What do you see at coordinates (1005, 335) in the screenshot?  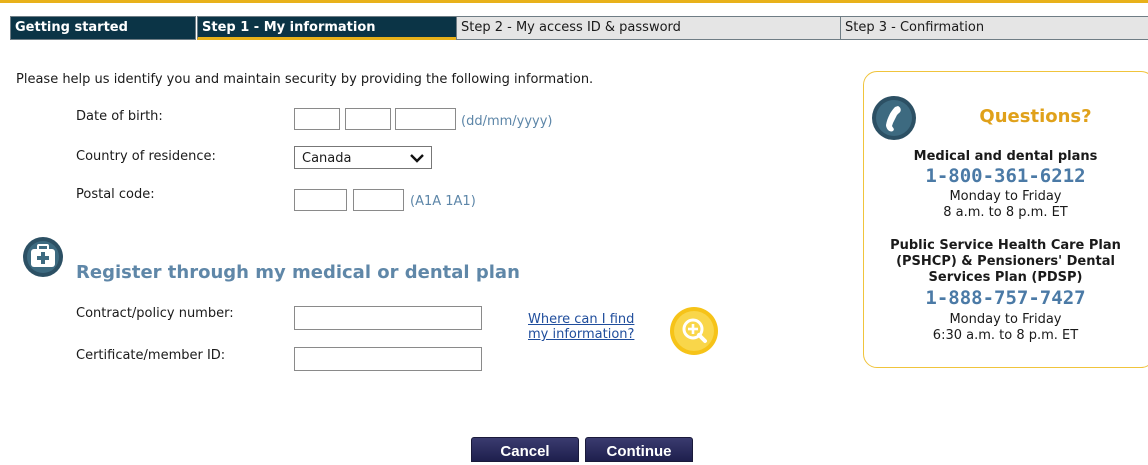 I see `pshcp-hours: 6:30 a.m. to 8 p.m. ET` at bounding box center [1005, 335].